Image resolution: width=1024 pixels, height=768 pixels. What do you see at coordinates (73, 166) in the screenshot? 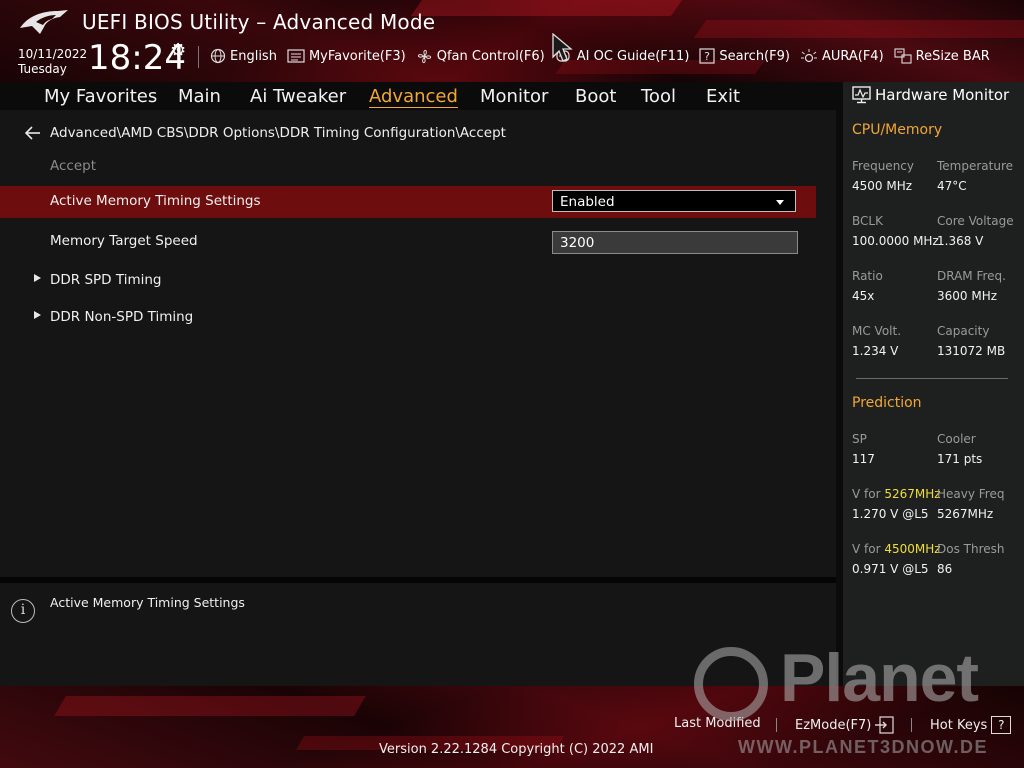
I see `section-label: Accept` at bounding box center [73, 166].